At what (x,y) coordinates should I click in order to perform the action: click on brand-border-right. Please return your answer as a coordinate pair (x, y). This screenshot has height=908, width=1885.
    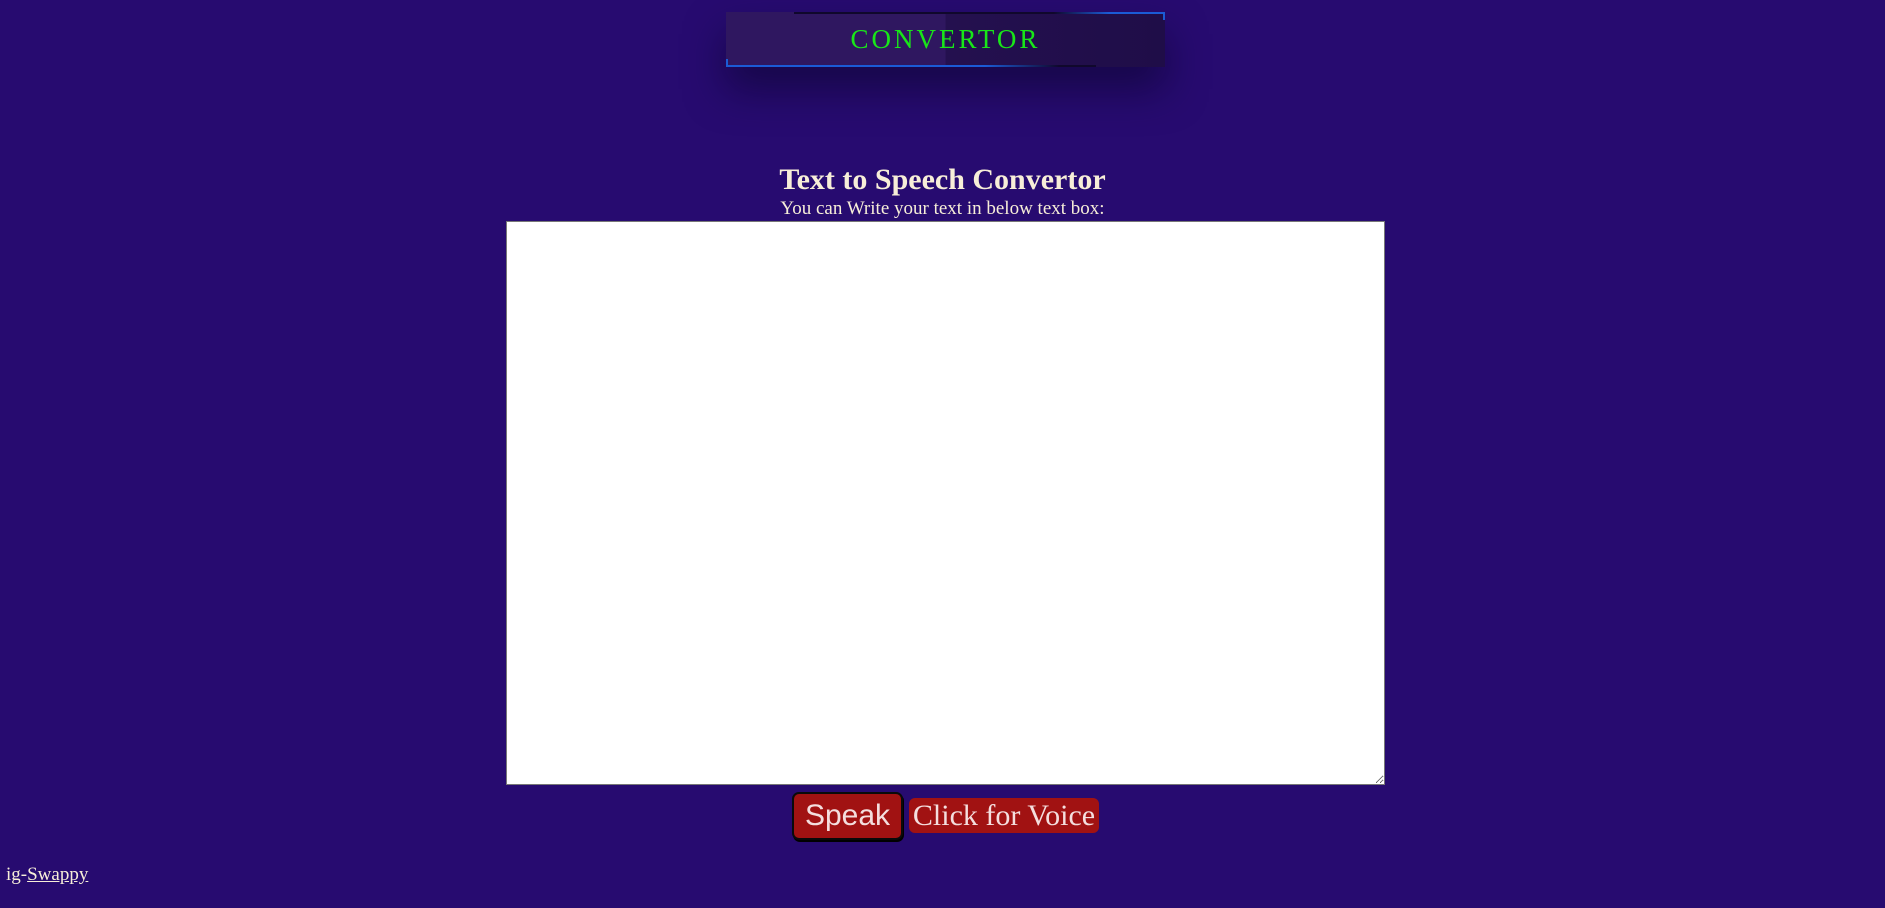
    Looking at the image, I should click on (1164, 16).